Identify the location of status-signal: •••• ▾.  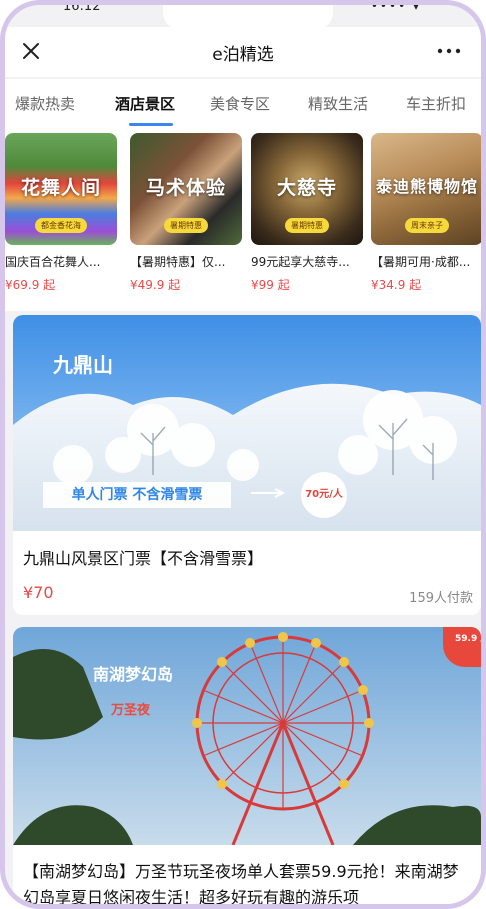
(395, 6).